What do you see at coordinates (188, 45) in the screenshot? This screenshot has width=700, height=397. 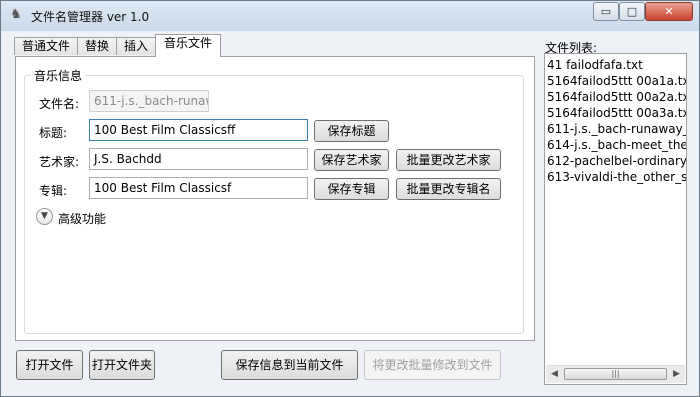 I see `tab-music-files: 音乐文件` at bounding box center [188, 45].